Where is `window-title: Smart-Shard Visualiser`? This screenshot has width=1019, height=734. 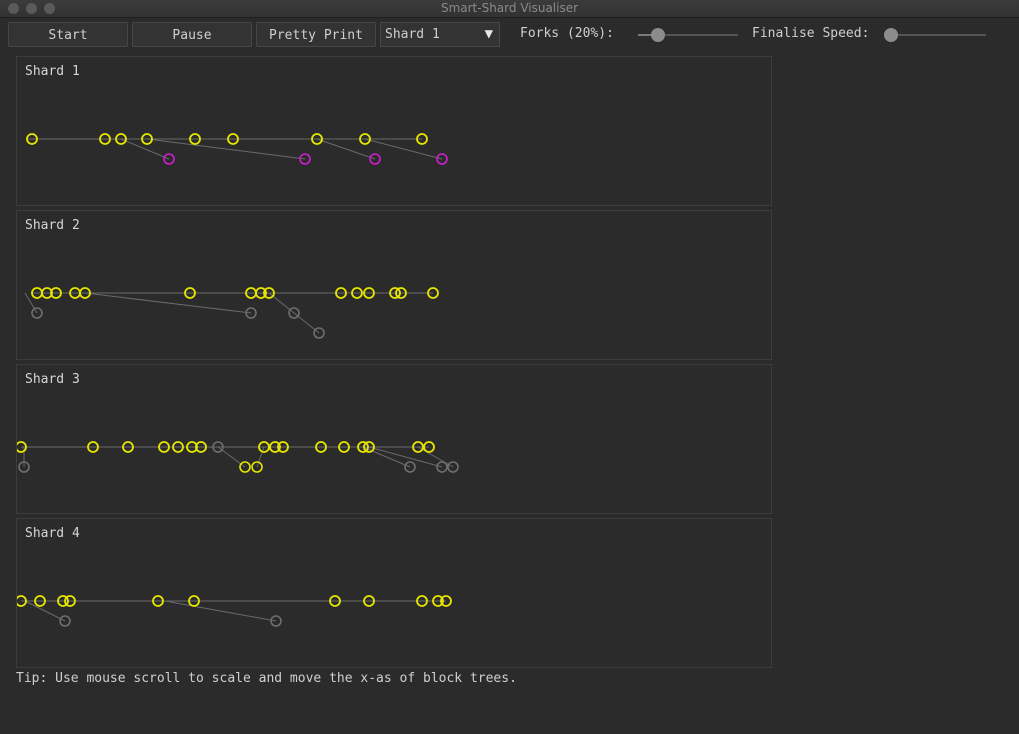 window-title: Smart-Shard Visualiser is located at coordinates (509, 8).